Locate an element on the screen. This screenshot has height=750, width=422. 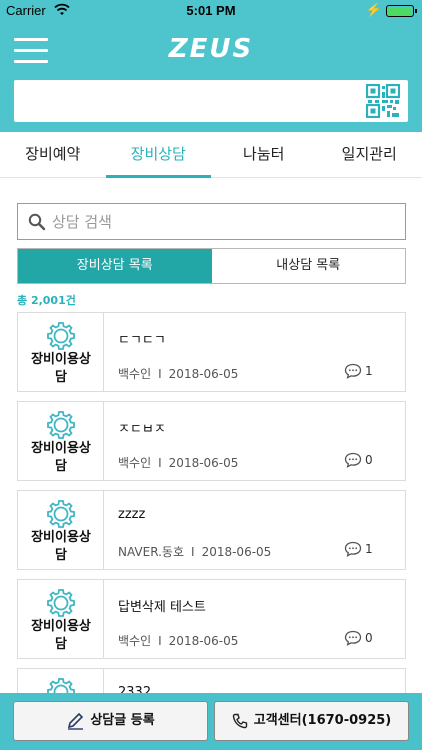
post-card: 장비이용상담 답변삭제 테스트백수인 I 2018-06-05 0 is located at coordinates (211, 619).